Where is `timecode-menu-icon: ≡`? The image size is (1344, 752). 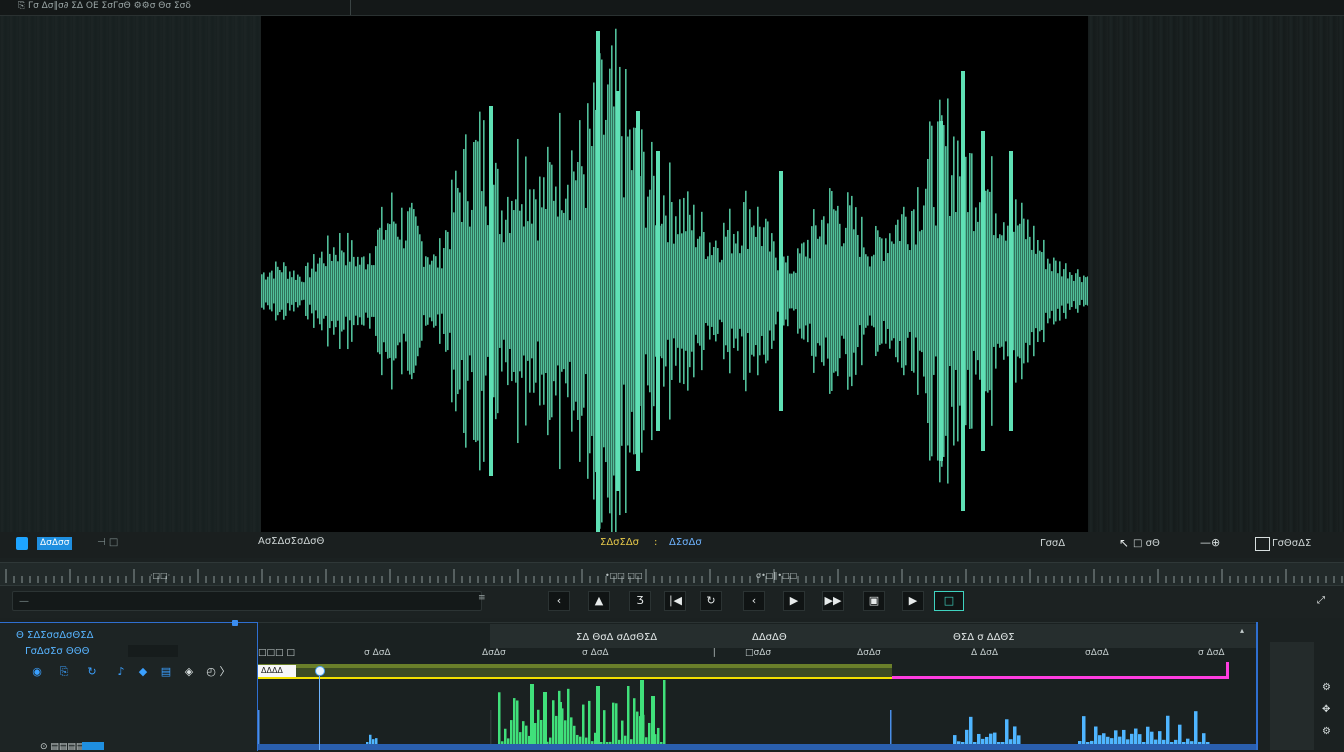 timecode-menu-icon: ≡ is located at coordinates (482, 598).